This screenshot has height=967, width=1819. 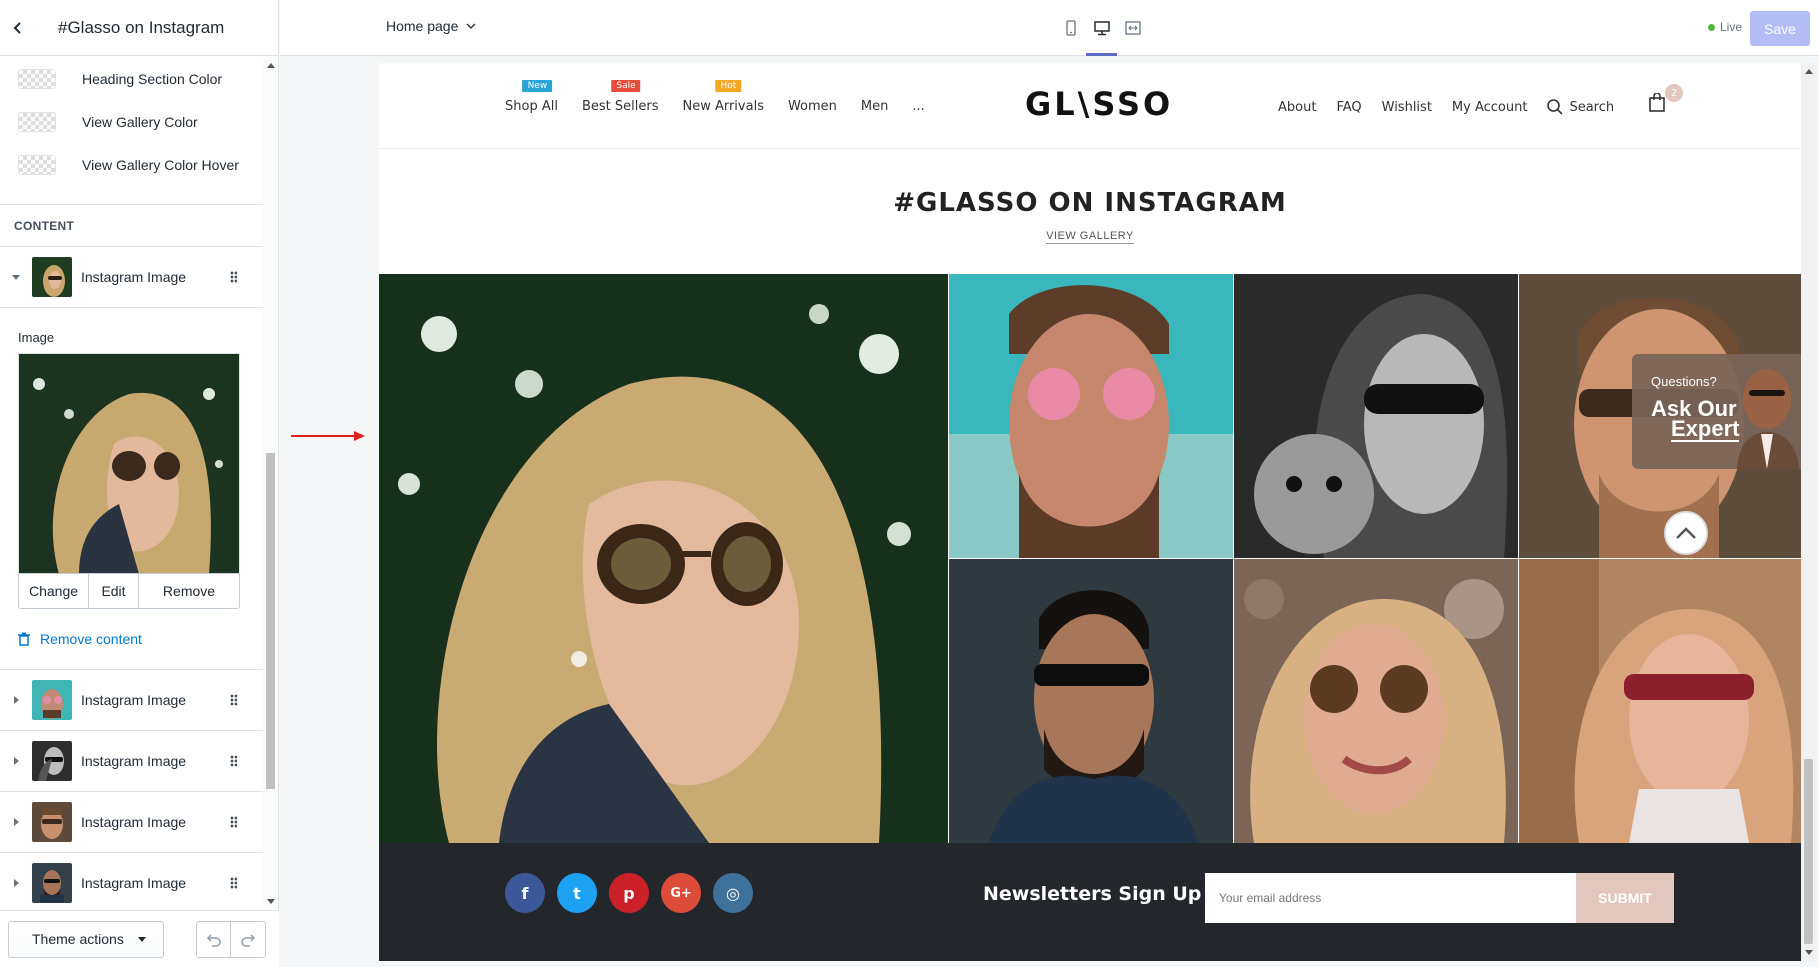 I want to click on back-button, so click(x=18, y=28).